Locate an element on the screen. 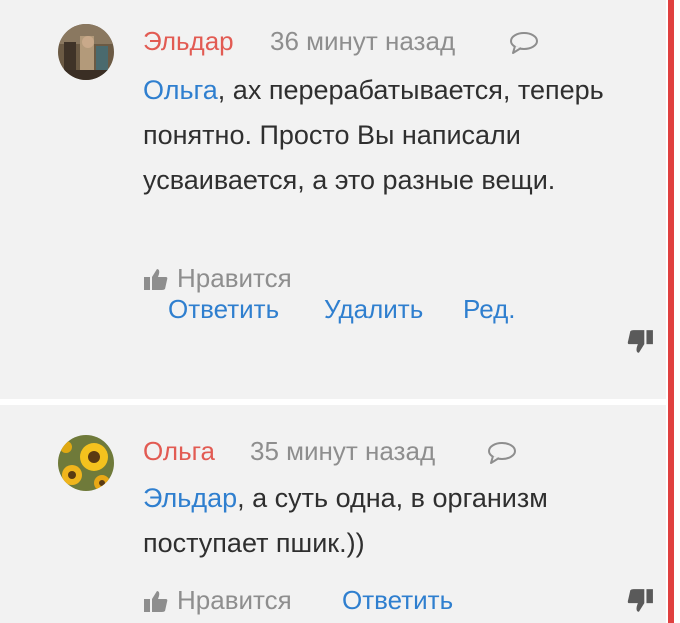 The width and height of the screenshot is (680, 623). edit-button: Ред. is located at coordinates (489, 309).